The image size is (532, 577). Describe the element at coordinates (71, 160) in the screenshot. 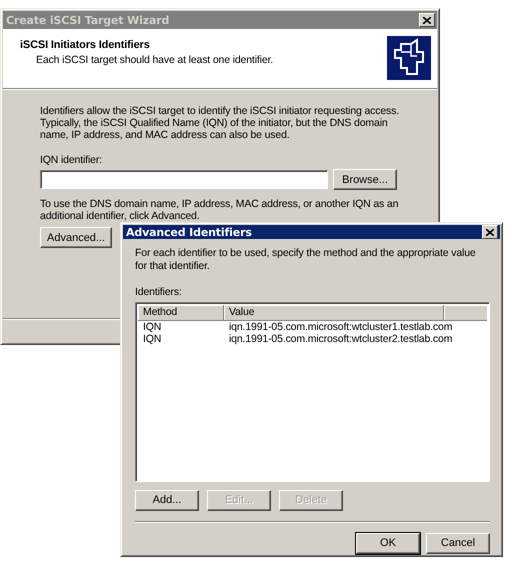

I see `iqn-label: IQN identifier:` at that location.